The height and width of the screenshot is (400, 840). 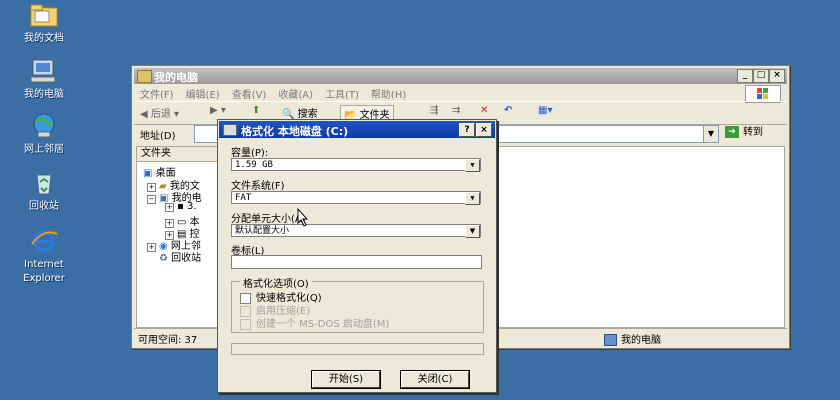 What do you see at coordinates (356, 165) in the screenshot?
I see `capacity-select: 1.59 GB ▼` at bounding box center [356, 165].